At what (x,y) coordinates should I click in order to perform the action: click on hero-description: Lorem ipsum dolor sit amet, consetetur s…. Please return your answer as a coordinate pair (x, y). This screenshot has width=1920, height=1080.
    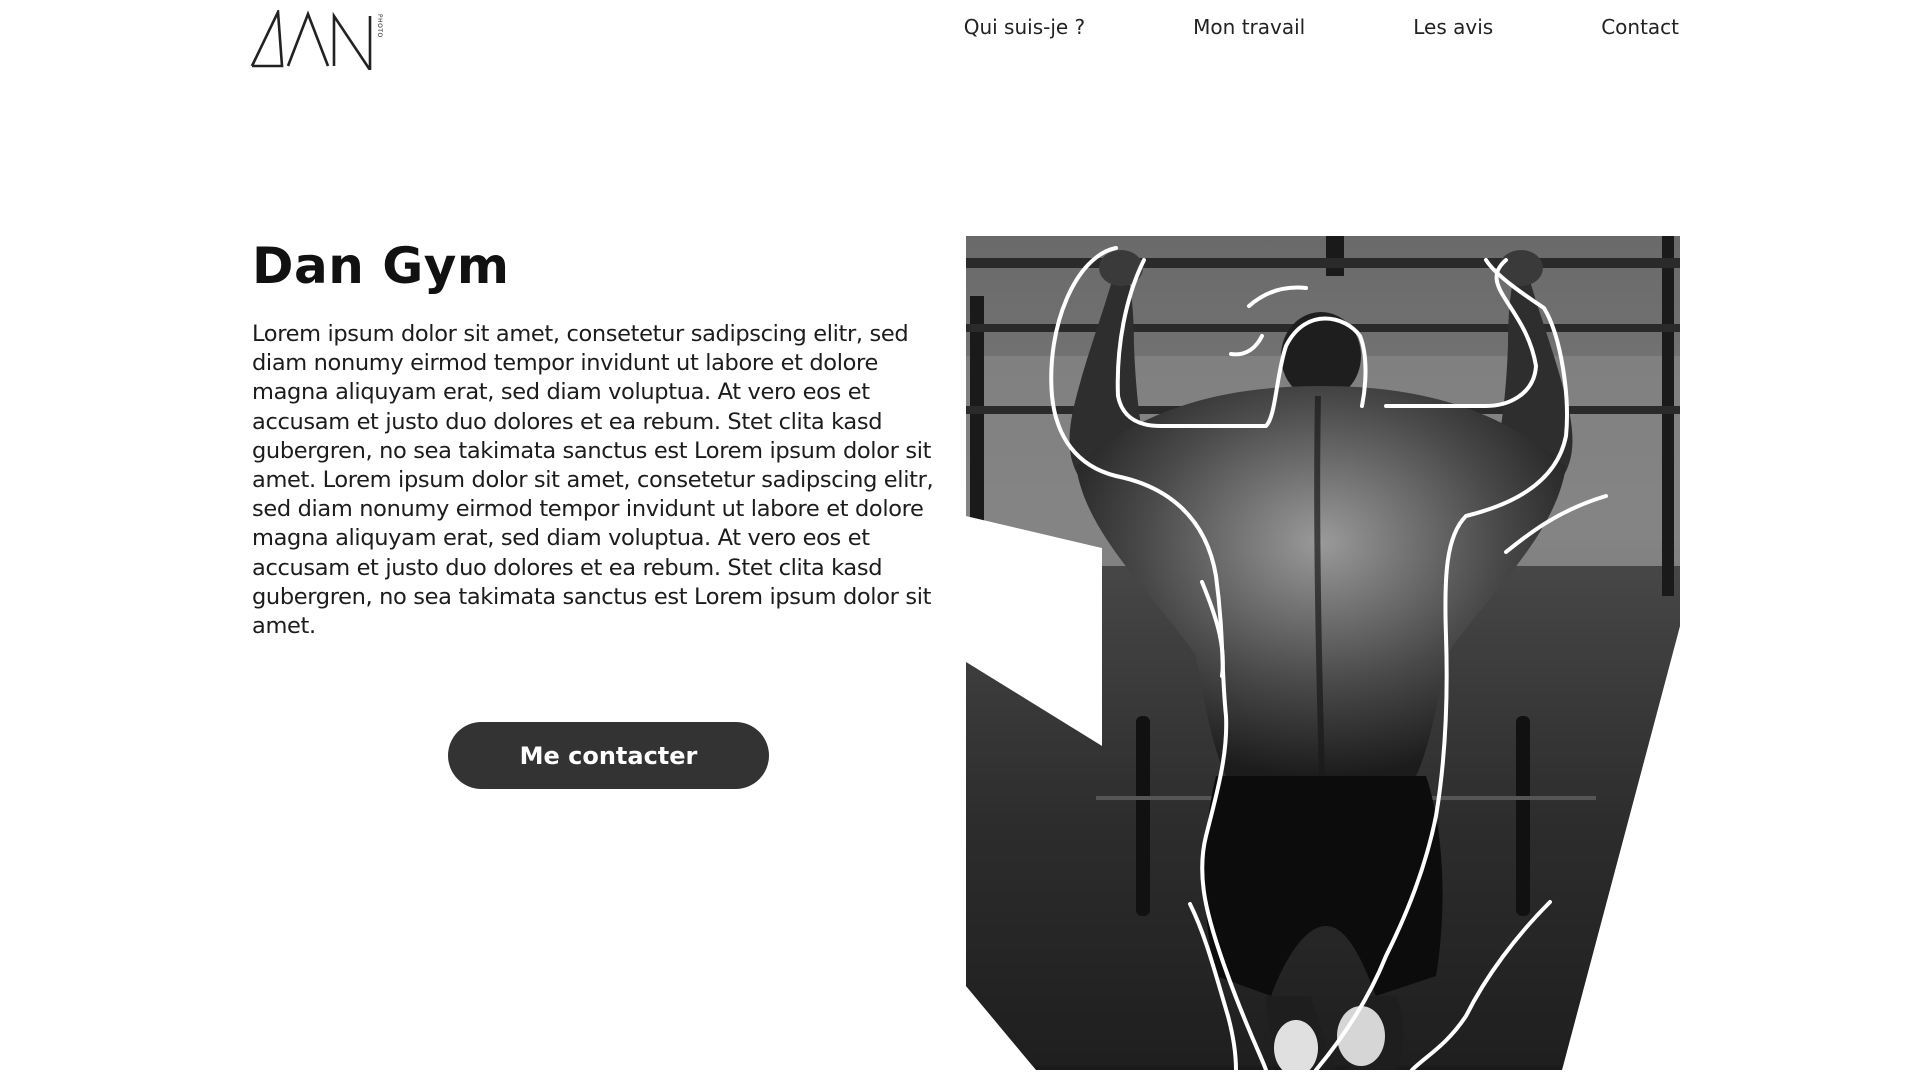
    Looking at the image, I should click on (593, 480).